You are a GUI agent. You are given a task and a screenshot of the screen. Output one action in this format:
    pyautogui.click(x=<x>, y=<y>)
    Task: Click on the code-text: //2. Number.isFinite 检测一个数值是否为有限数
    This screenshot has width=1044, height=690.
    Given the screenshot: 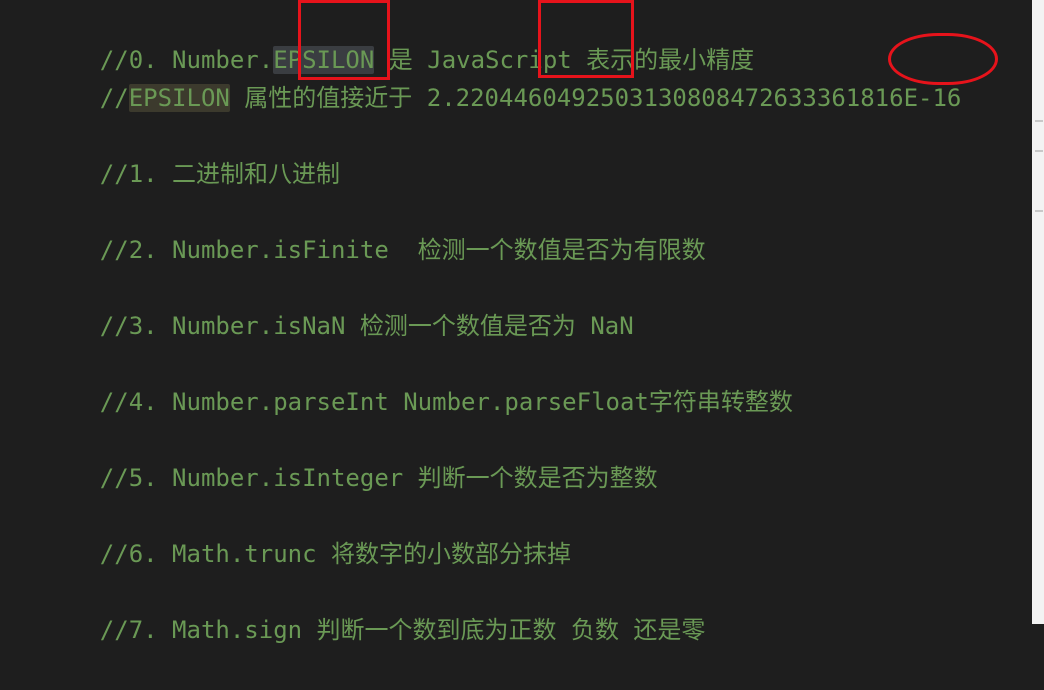 What is the action you would take?
    pyautogui.click(x=402, y=250)
    